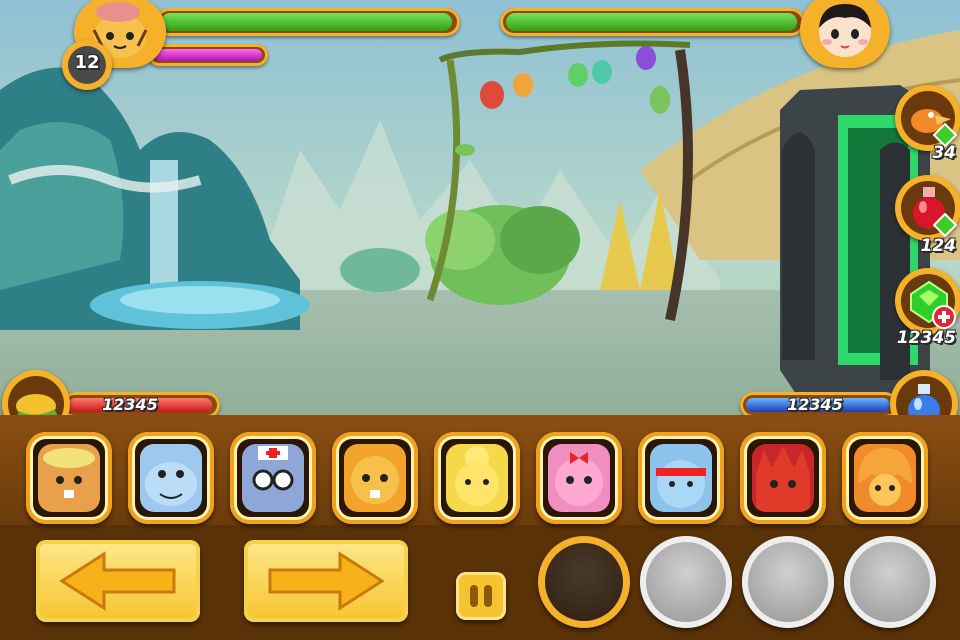 The image size is (960, 640). I want to click on gem-item-button, so click(927, 301).